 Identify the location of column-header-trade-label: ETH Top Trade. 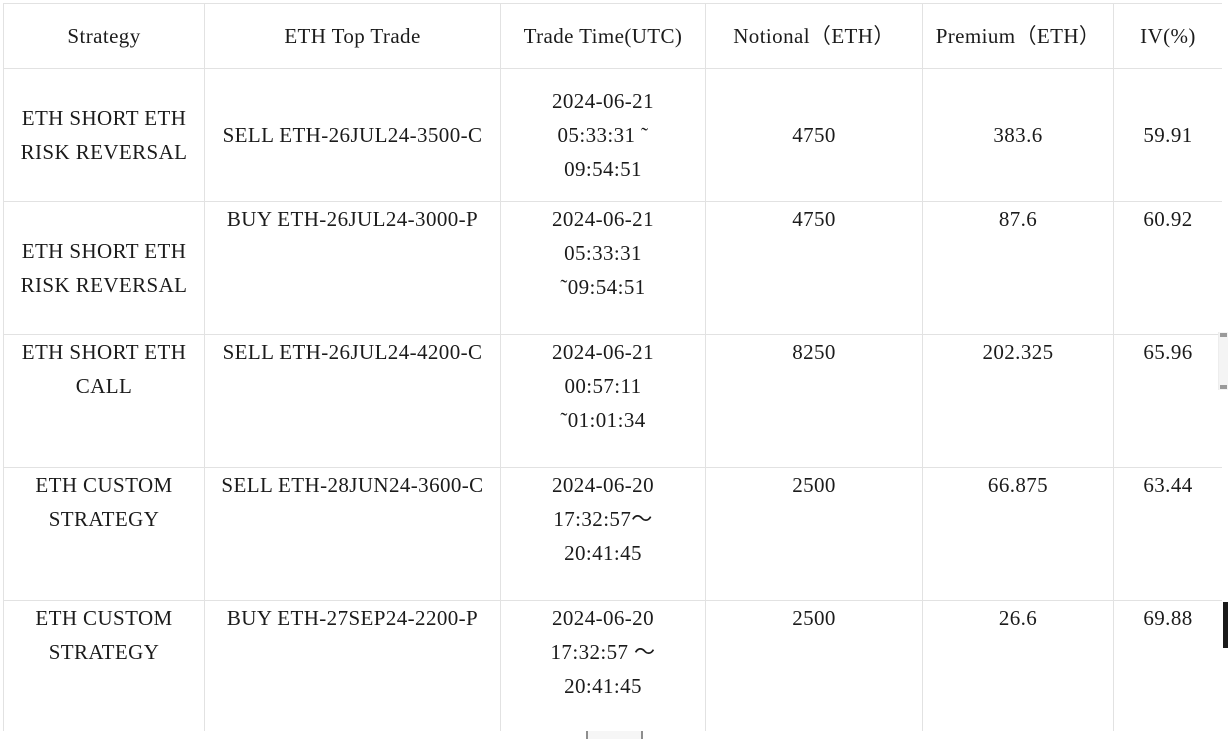
(352, 36).